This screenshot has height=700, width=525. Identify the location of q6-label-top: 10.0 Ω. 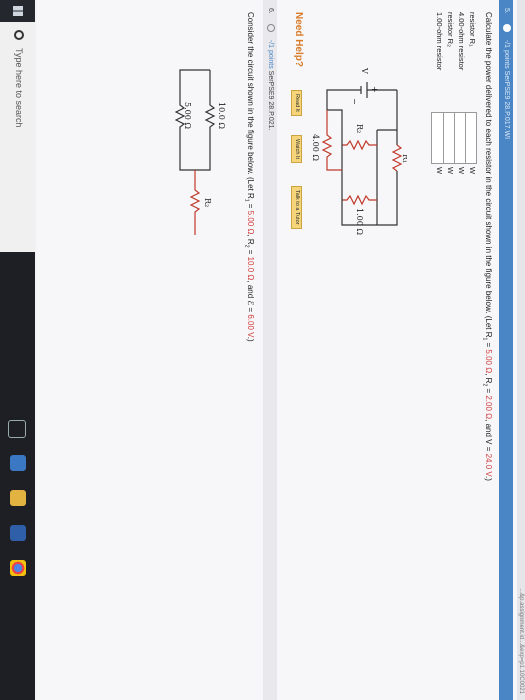
(221, 115).